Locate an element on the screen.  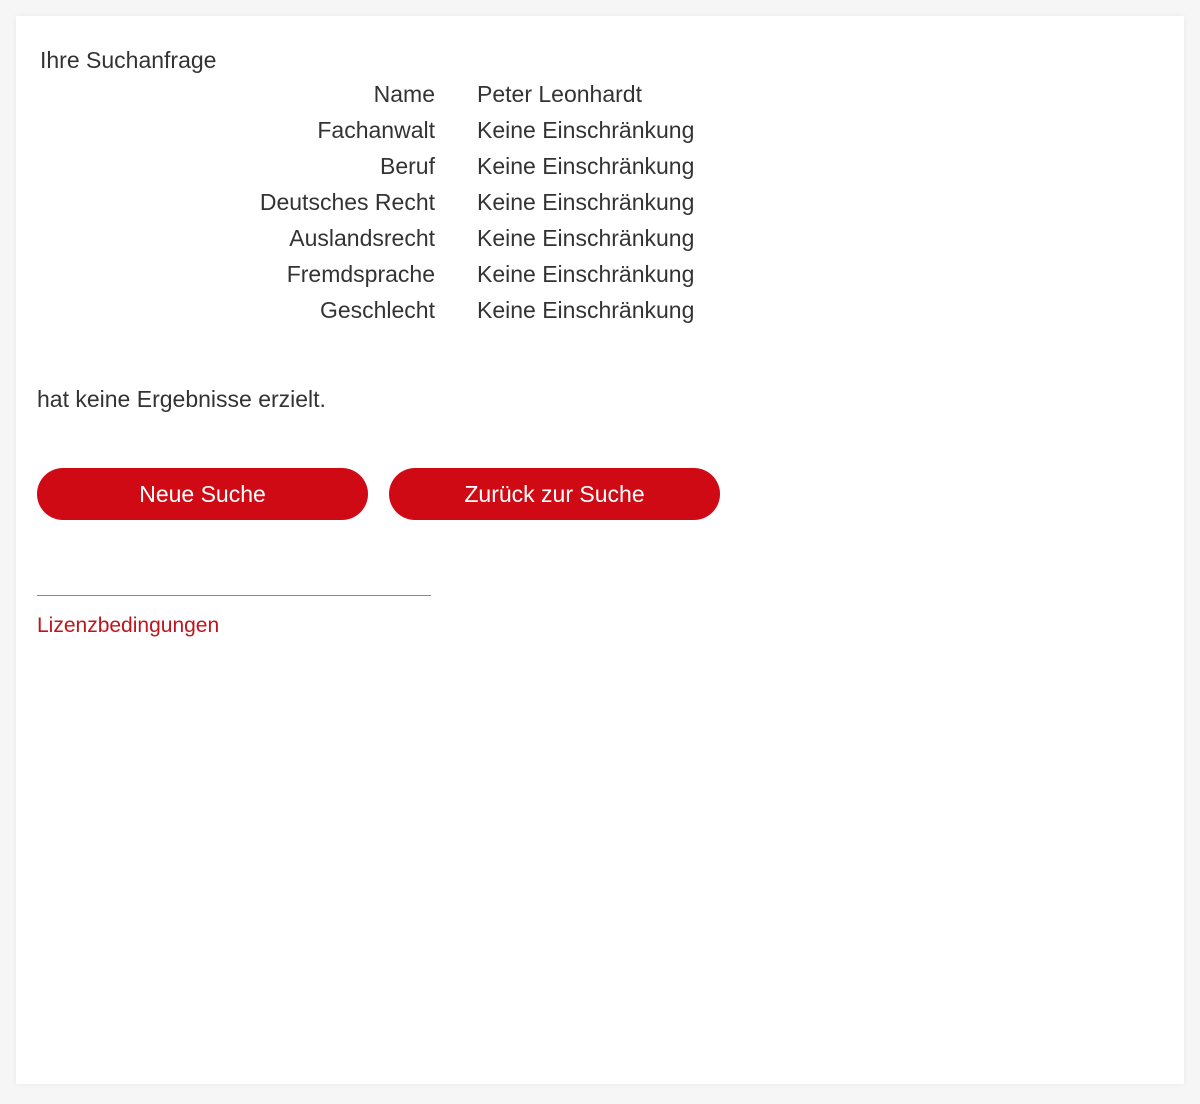
footer-divider is located at coordinates (234, 595).